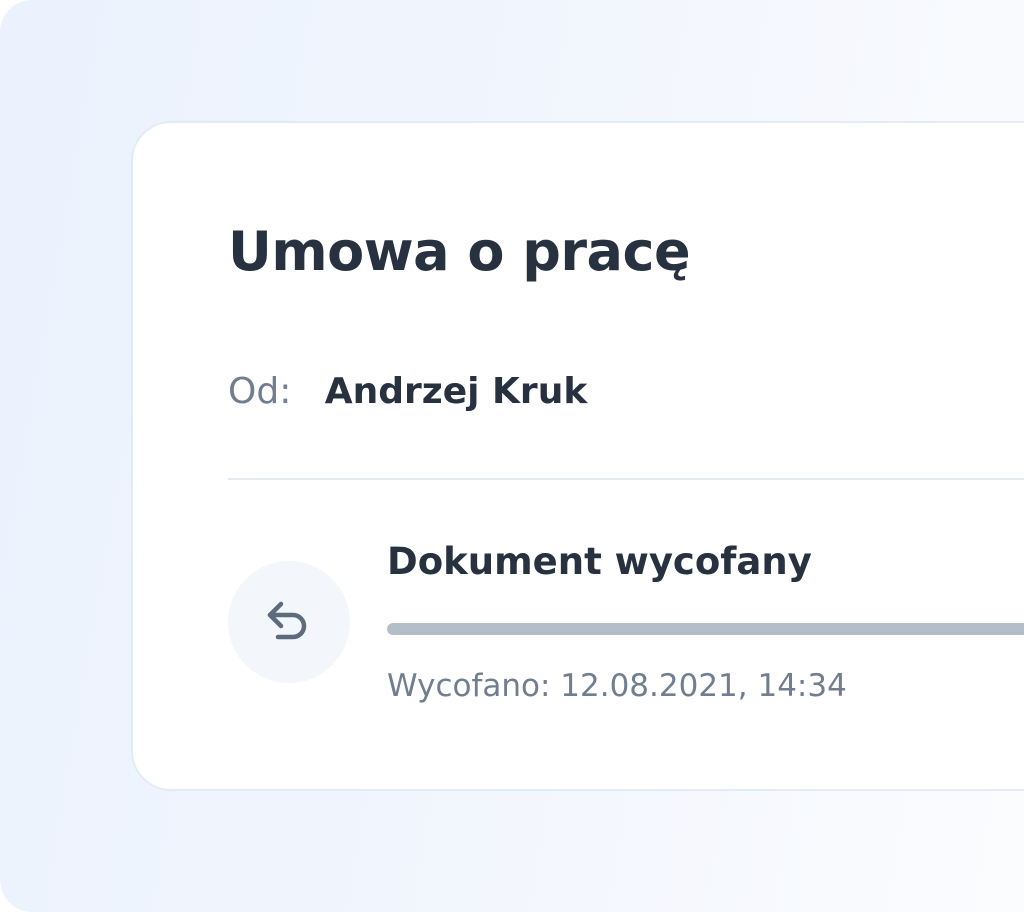 The image size is (1024, 912). Describe the element at coordinates (626, 479) in the screenshot. I see `divider` at that location.